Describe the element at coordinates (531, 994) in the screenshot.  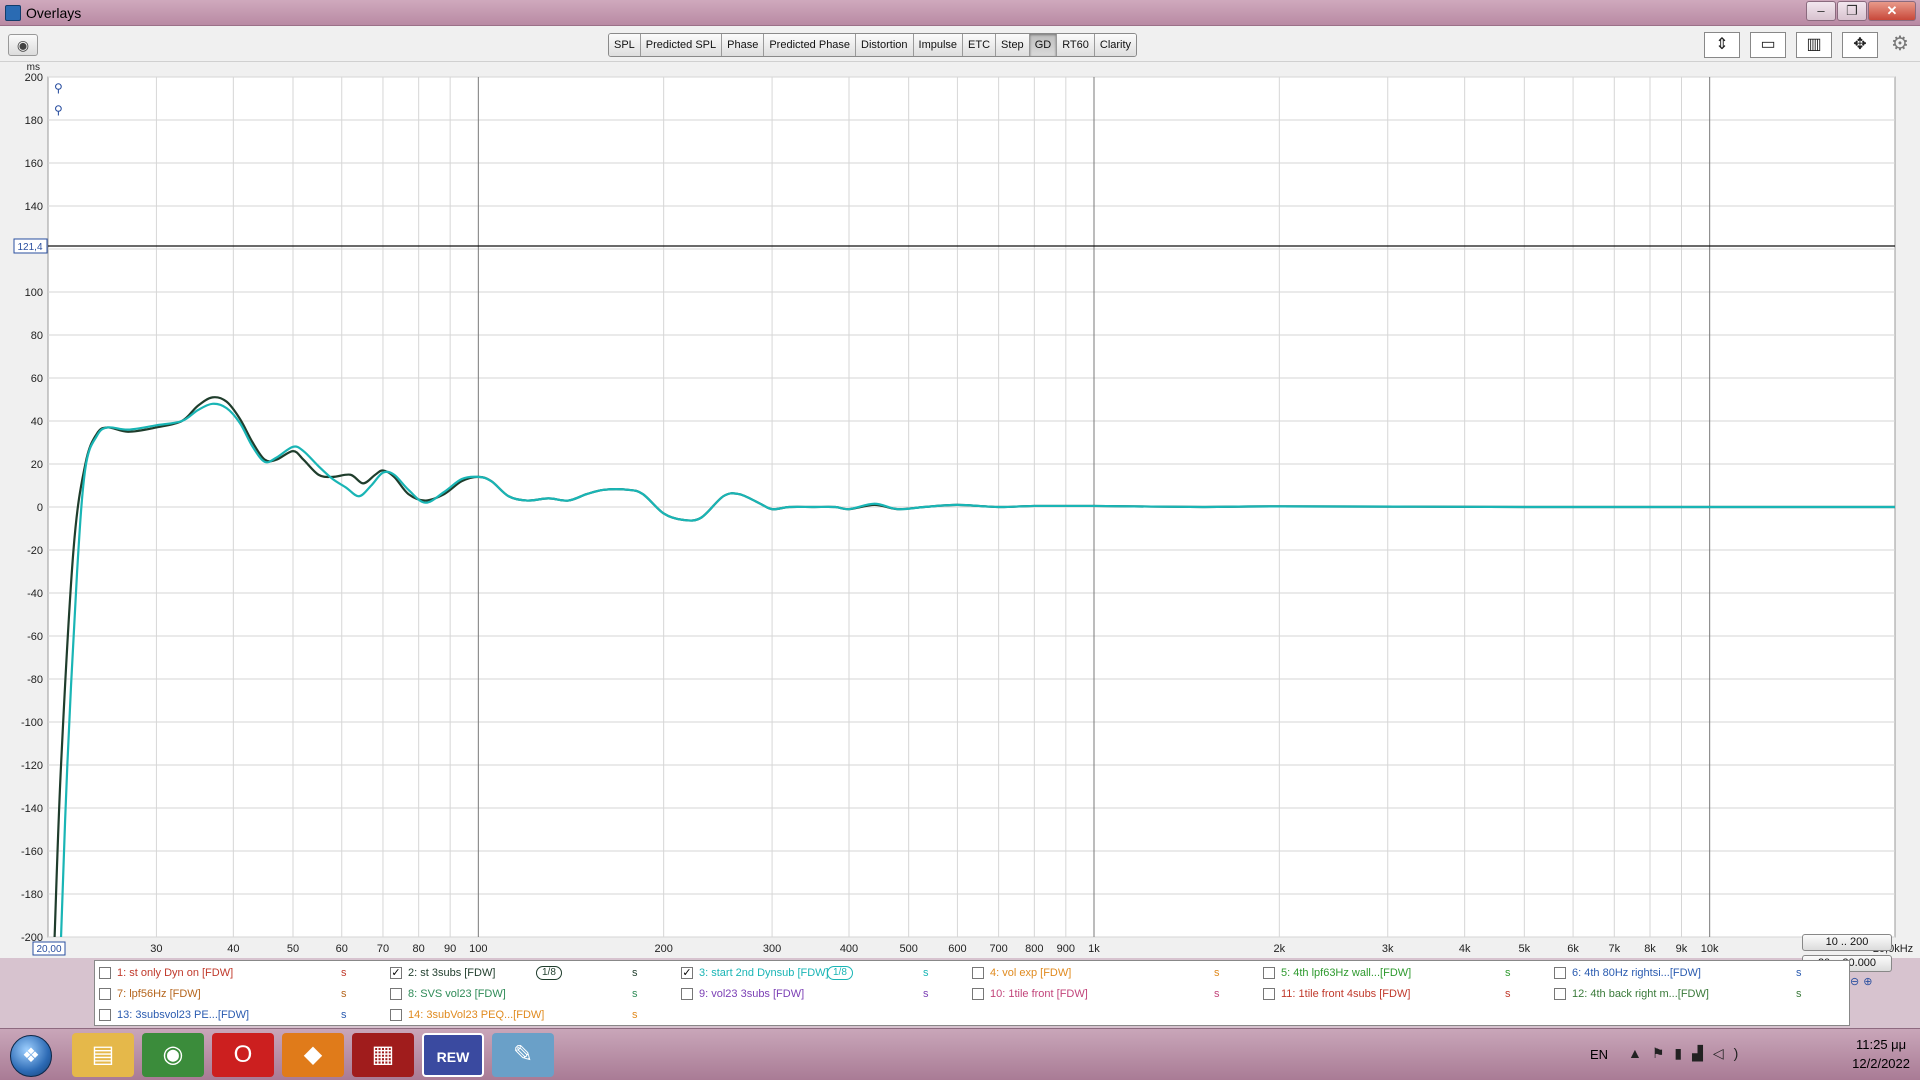
I see `overlay-item: 8: SVS vol23 [FDW] s` at that location.